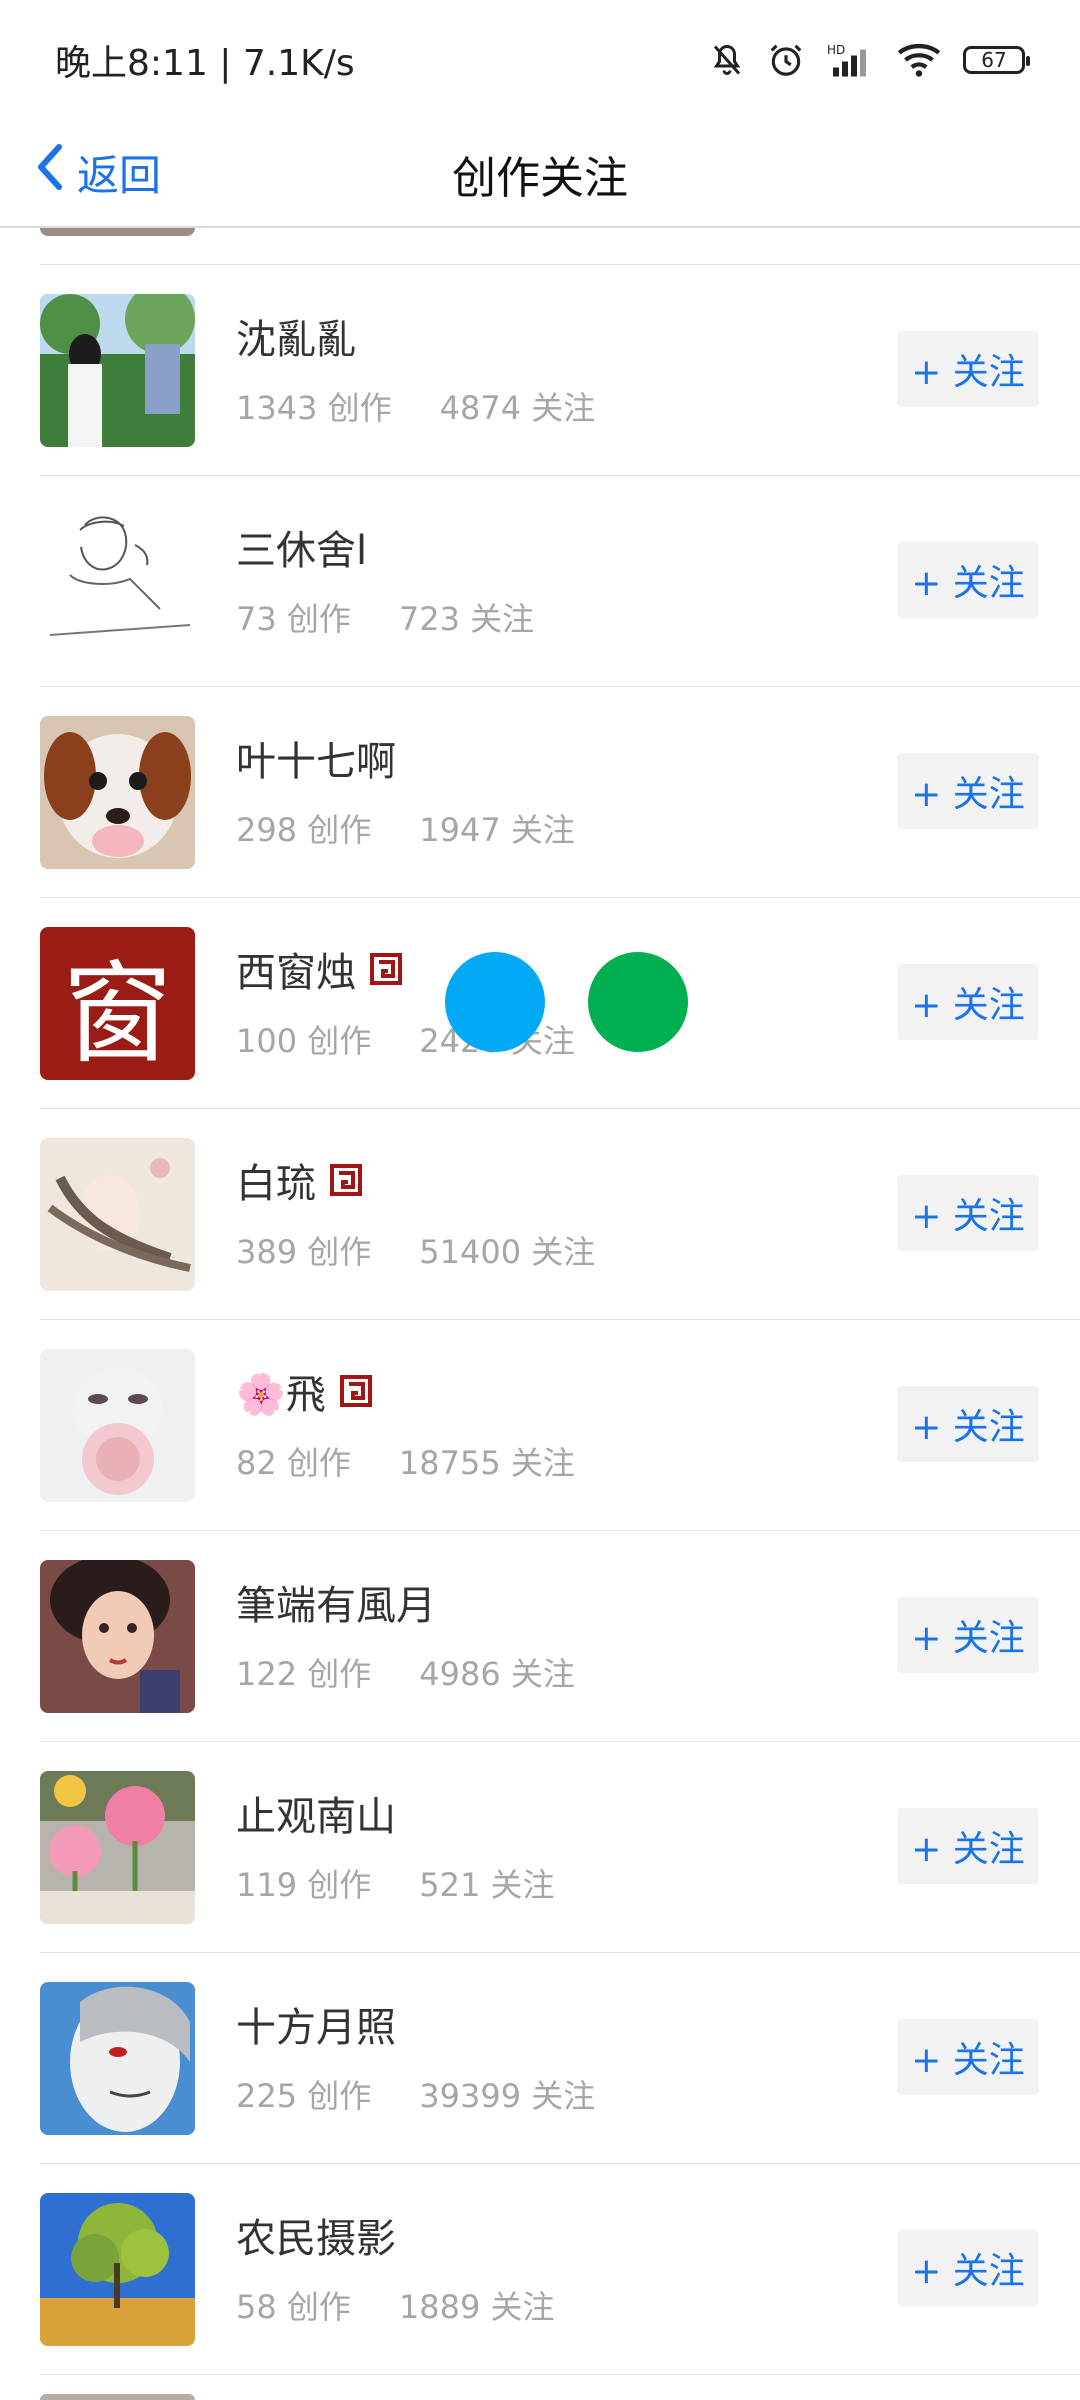  I want to click on works-count: 225 创作, so click(304, 2096).